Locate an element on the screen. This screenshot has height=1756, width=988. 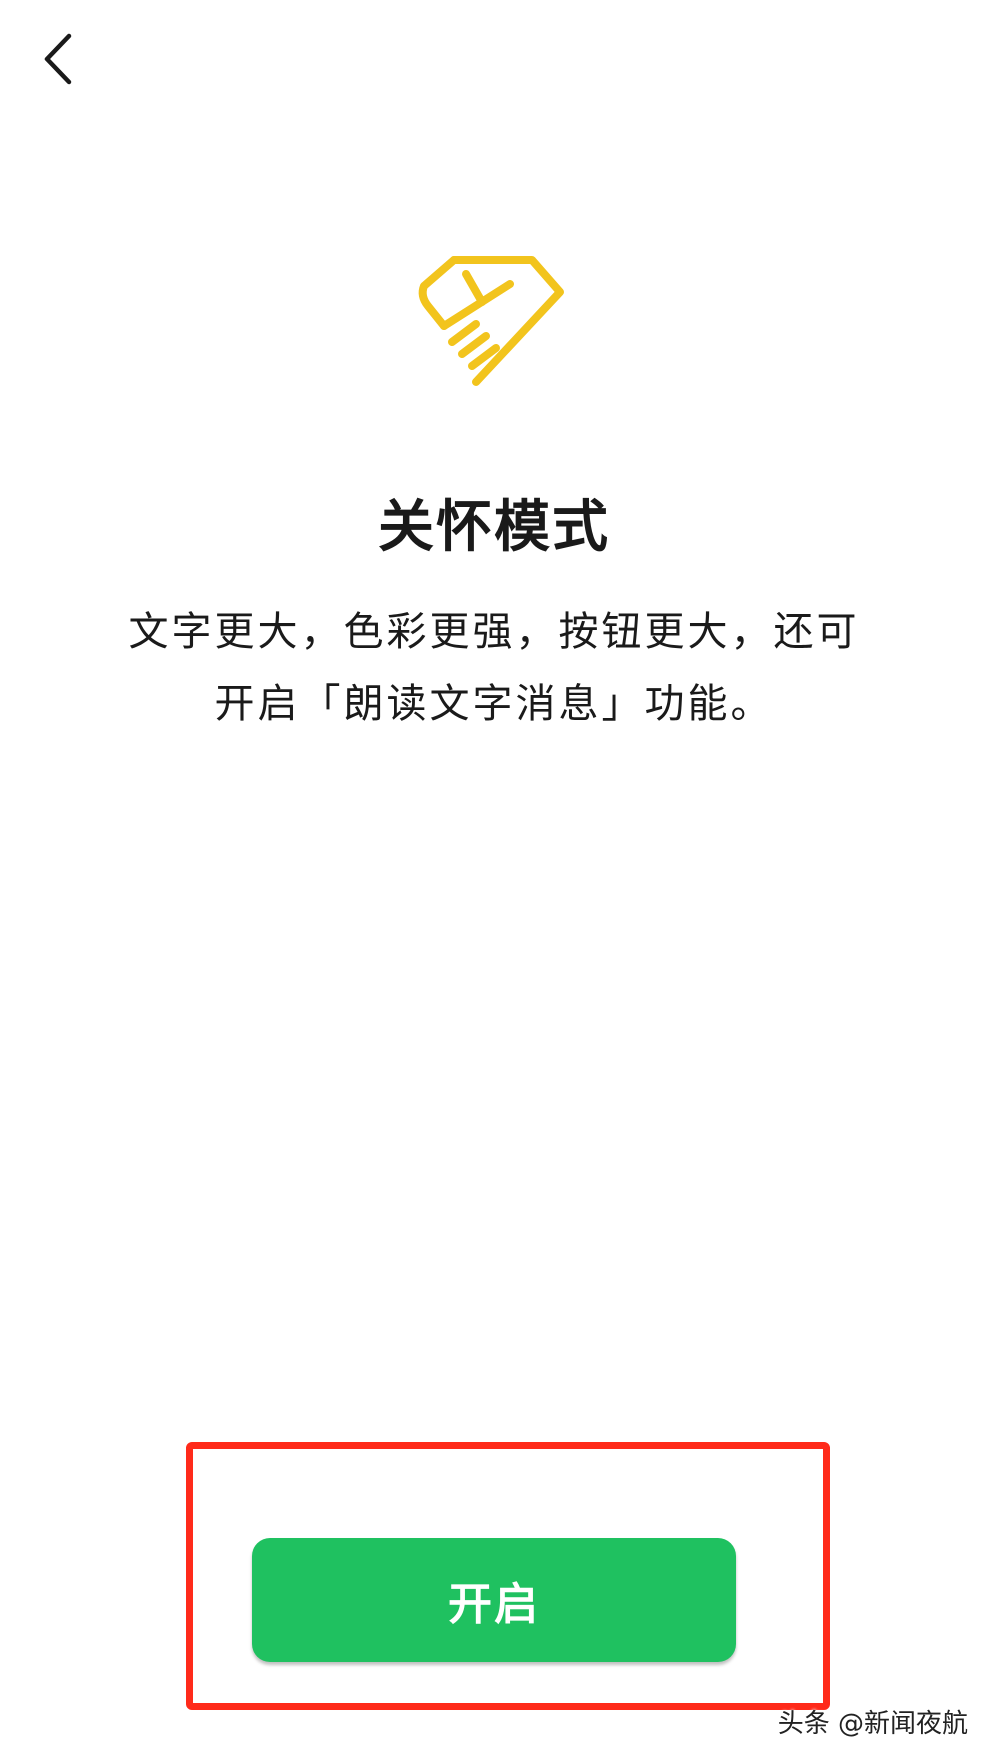
chevron-left-icon is located at coordinates (58, 59).